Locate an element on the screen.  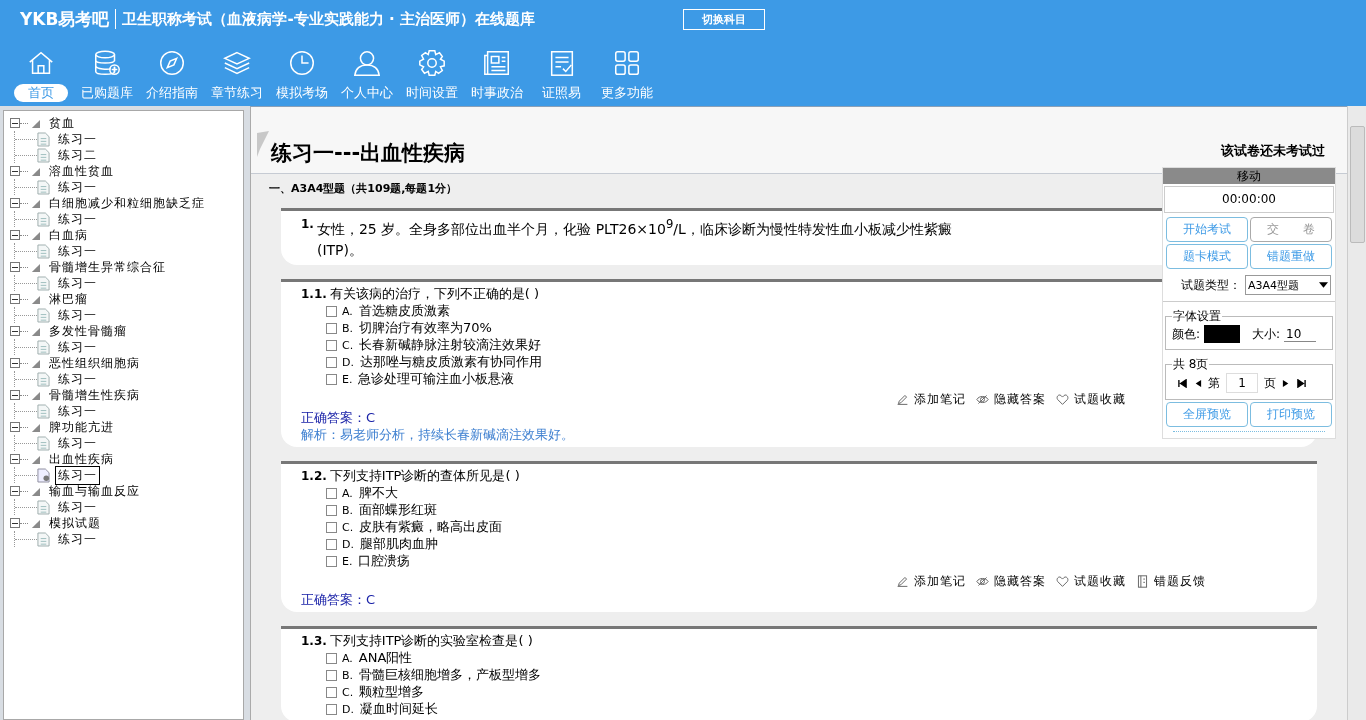
page-field: 1 is located at coordinates (1242, 383).